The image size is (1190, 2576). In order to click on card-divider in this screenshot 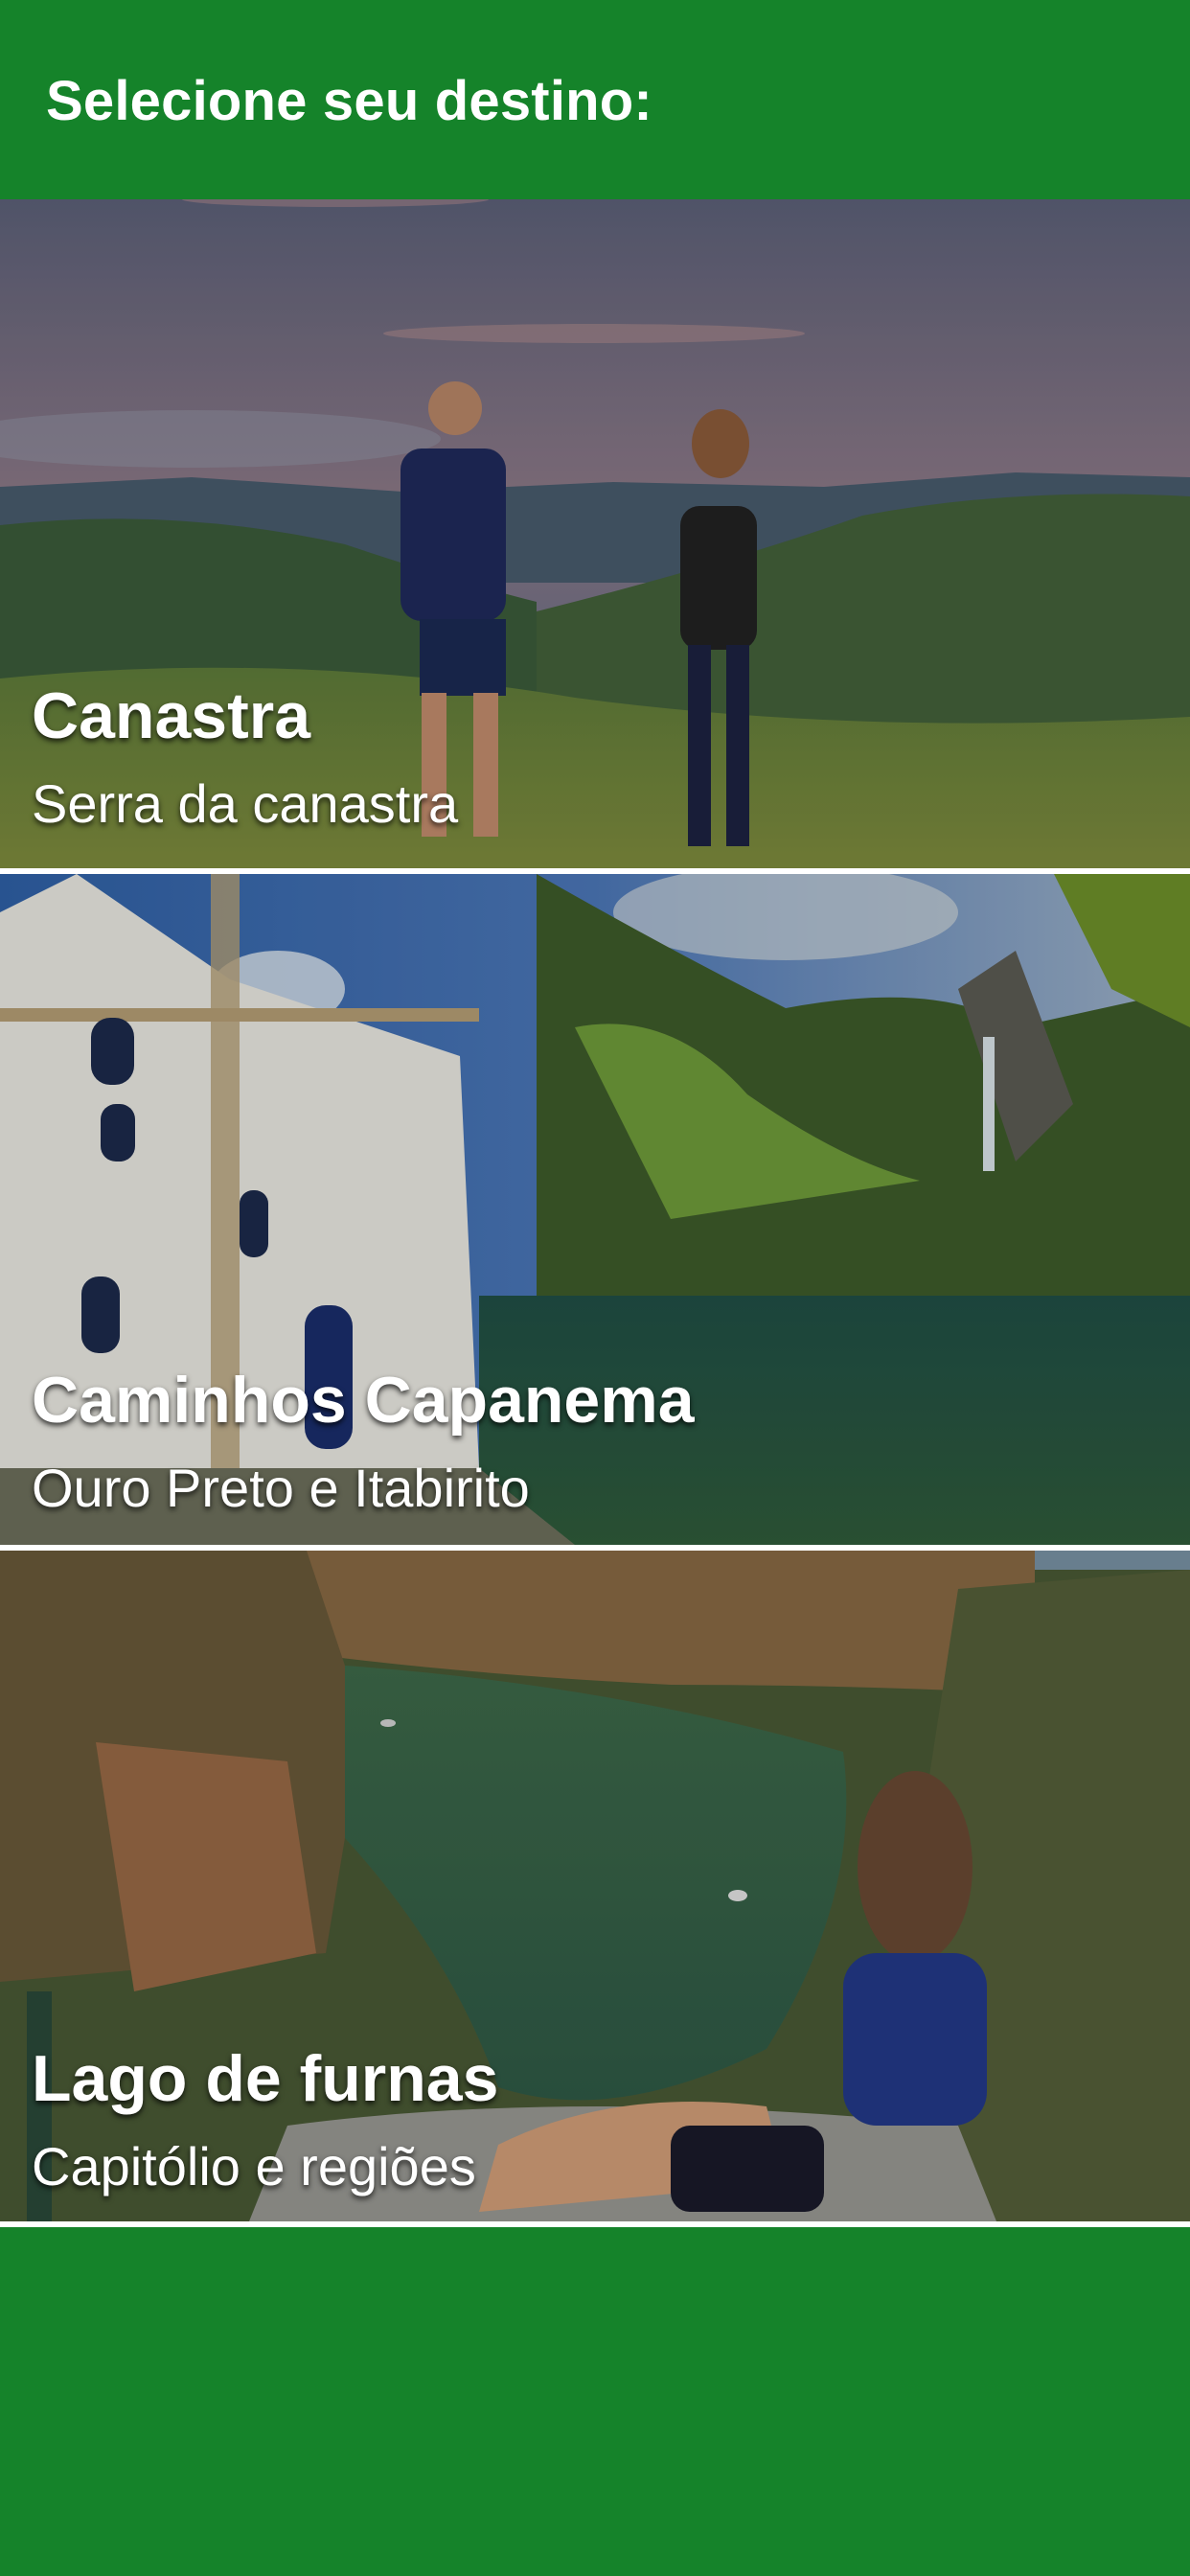, I will do `click(595, 2224)`.